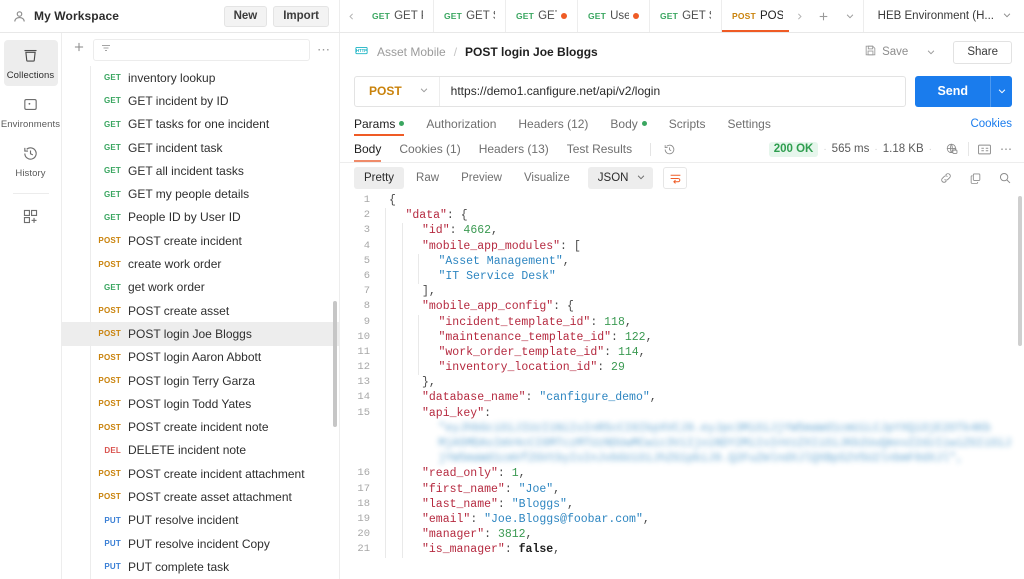 Image resolution: width=1024 pixels, height=579 pixels. Describe the element at coordinates (461, 123) in the screenshot. I see `request-section-tab: Authorization` at that location.